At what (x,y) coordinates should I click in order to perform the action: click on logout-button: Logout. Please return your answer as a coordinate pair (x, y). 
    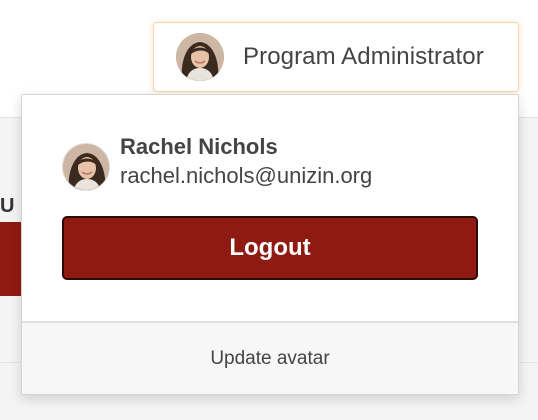
    Looking at the image, I should click on (270, 248).